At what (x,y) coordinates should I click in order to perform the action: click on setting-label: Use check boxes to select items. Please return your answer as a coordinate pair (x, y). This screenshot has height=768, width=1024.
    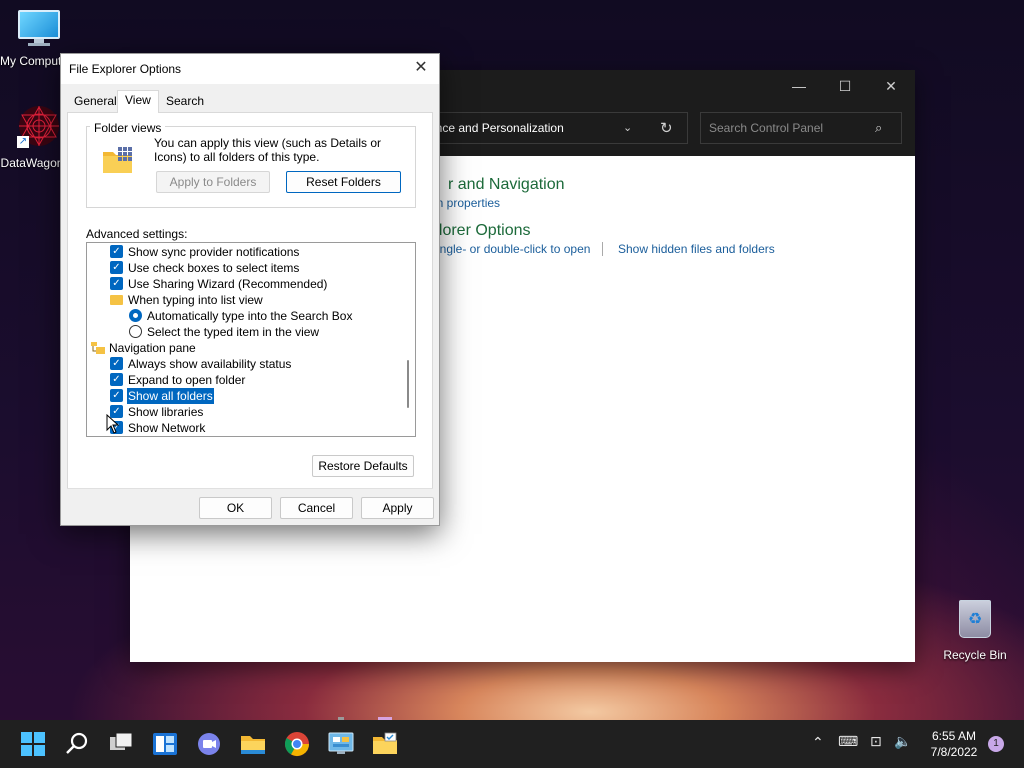
    Looking at the image, I should click on (214, 268).